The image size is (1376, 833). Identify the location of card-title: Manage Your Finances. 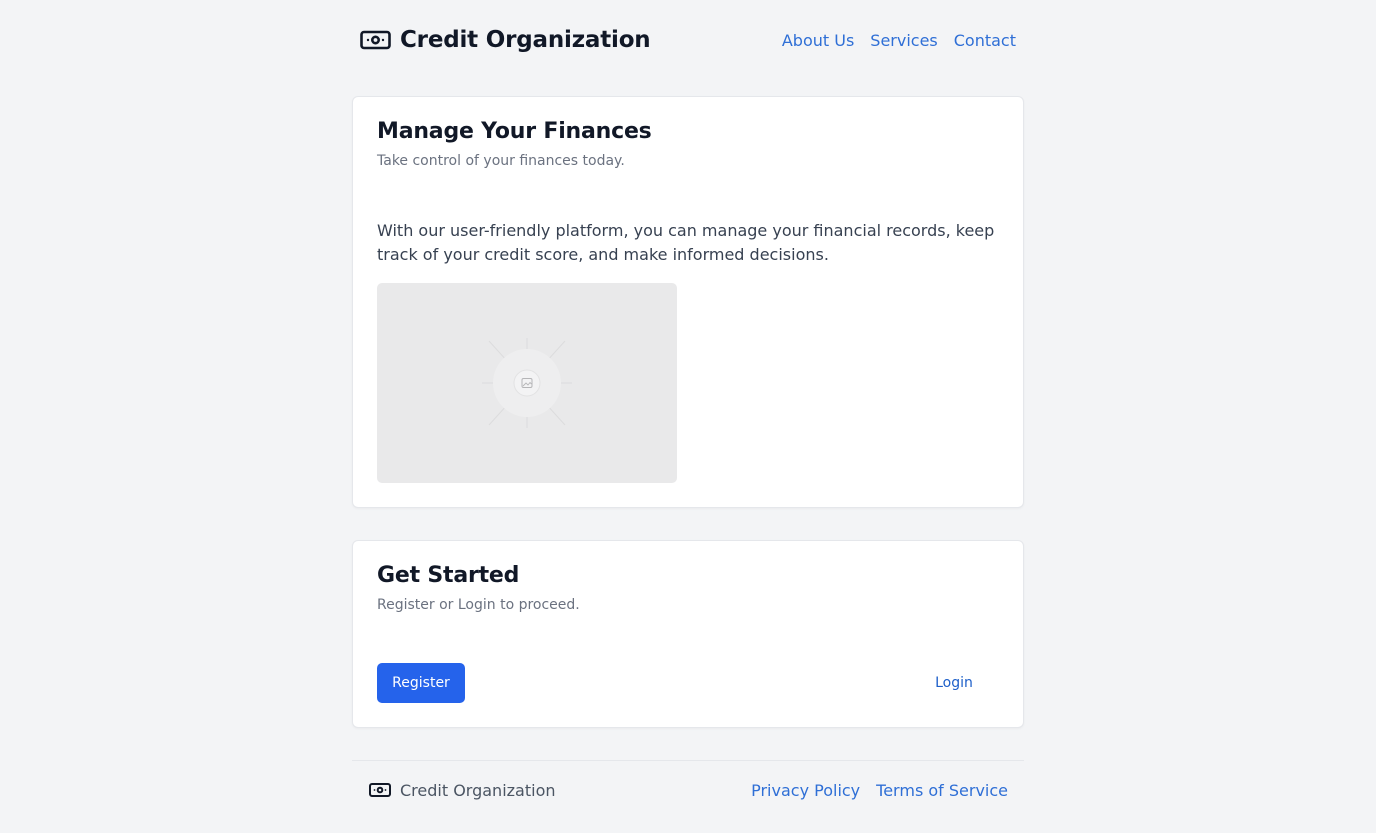
(514, 131).